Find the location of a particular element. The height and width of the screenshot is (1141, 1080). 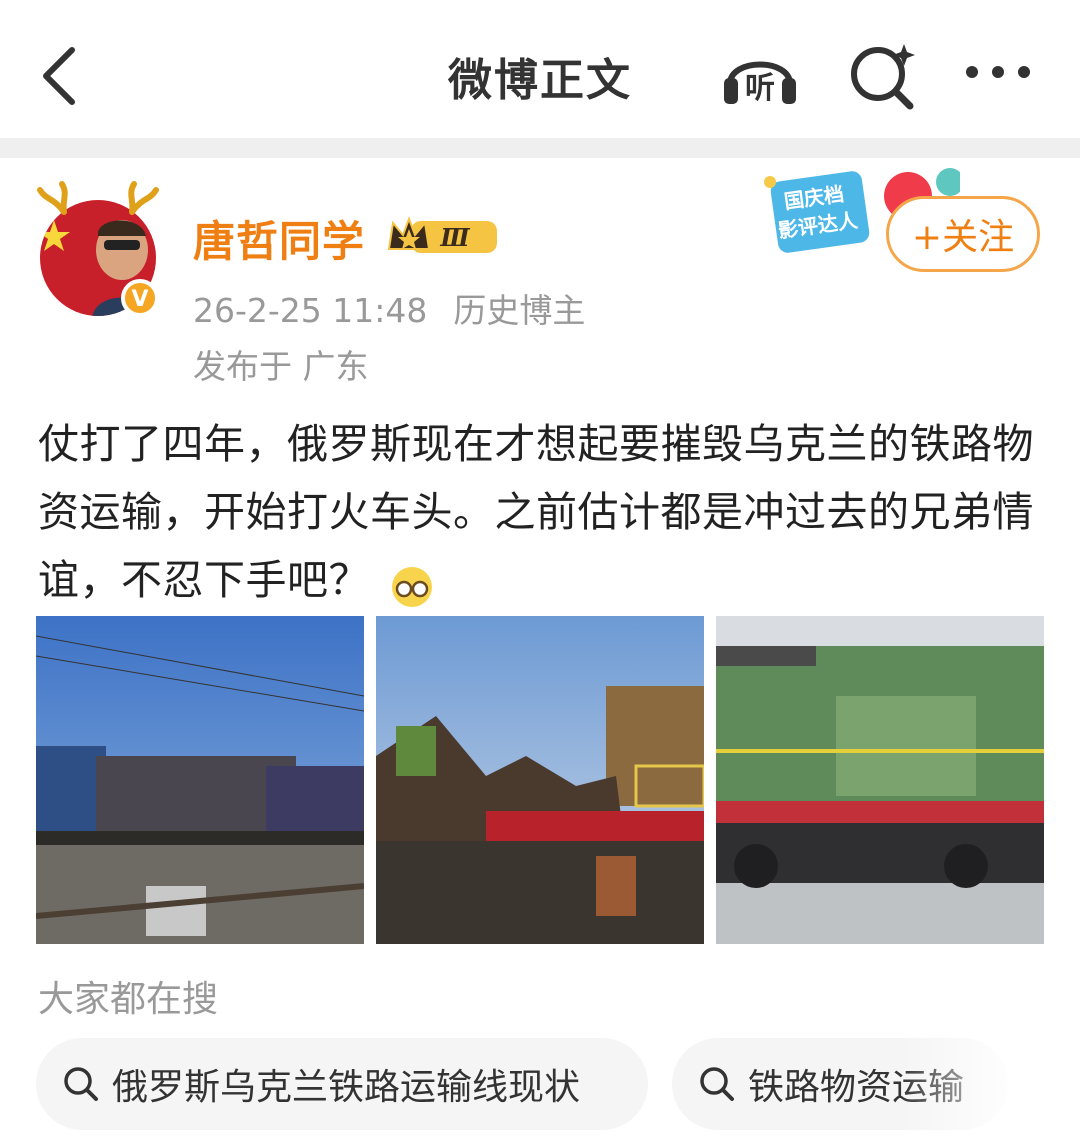

post-meta: 26-2-25 11:48 历史博主 is located at coordinates (389, 308).